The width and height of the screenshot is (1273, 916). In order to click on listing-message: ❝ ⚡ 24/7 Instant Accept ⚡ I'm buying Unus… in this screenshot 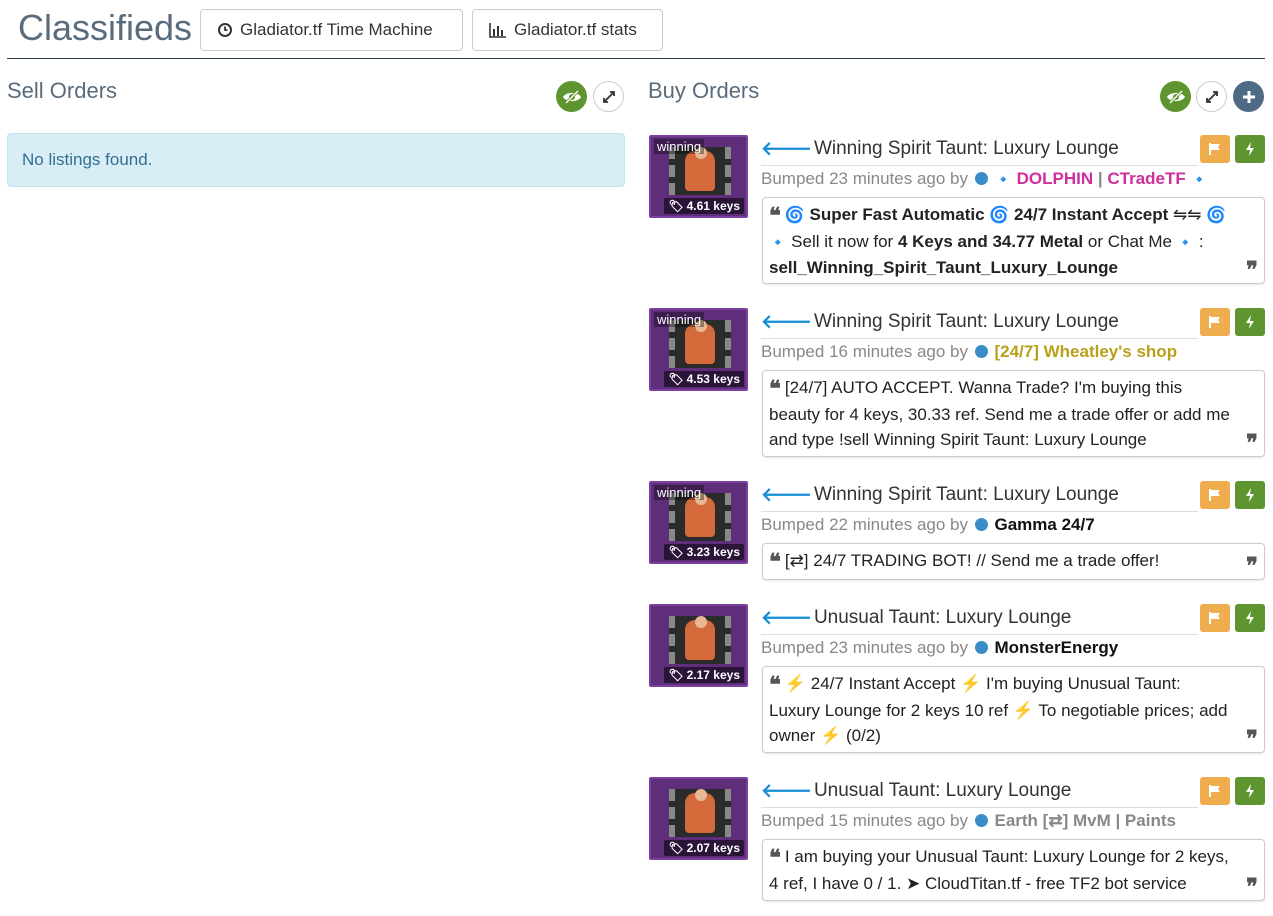, I will do `click(1013, 709)`.